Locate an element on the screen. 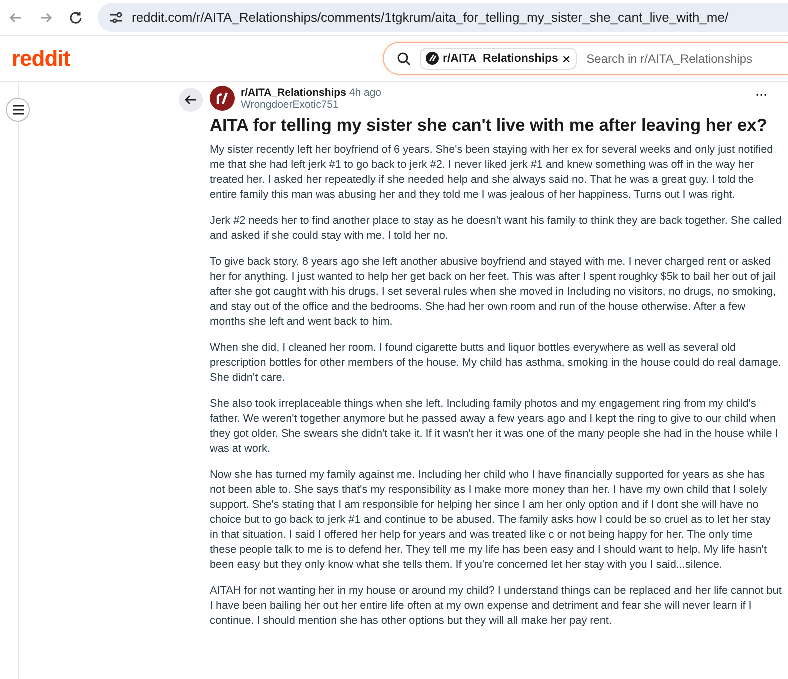 Image resolution: width=788 pixels, height=679 pixels. back-arrow-icon is located at coordinates (191, 100).